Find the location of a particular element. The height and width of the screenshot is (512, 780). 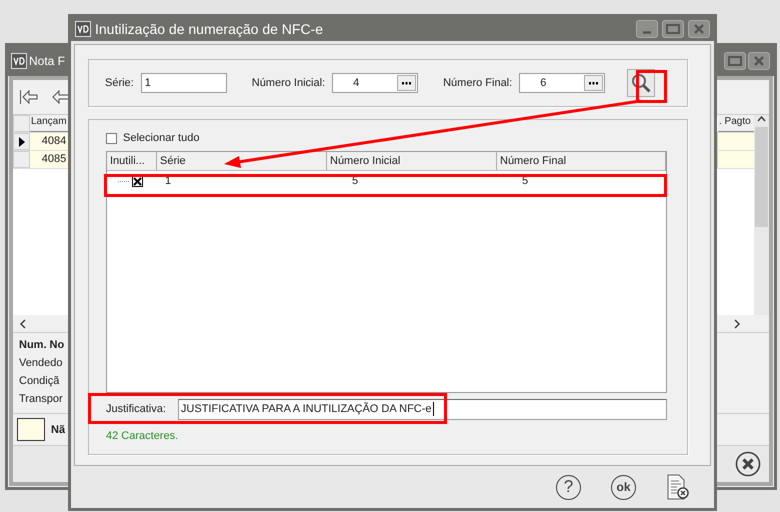

search-icon is located at coordinates (641, 83).